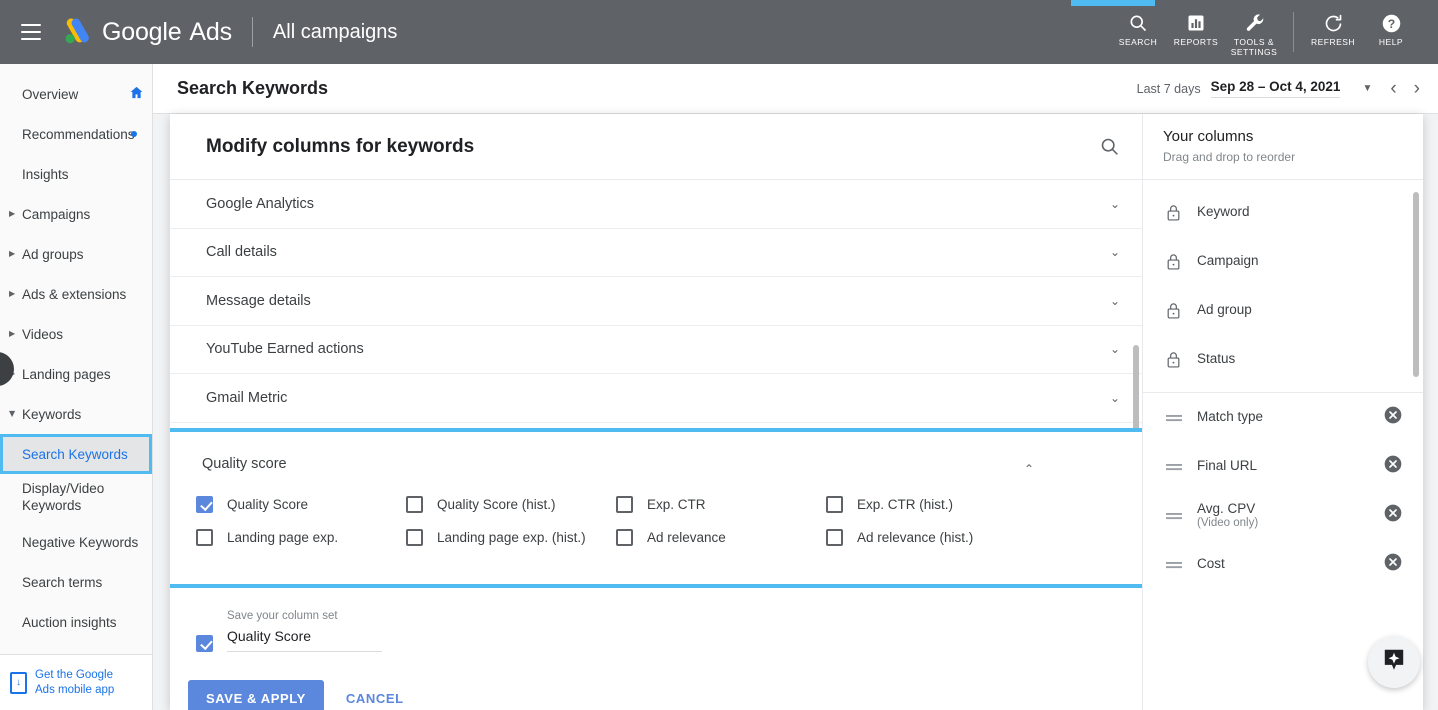  What do you see at coordinates (1283, 212) in the screenshot?
I see `column-item-keyword: Keyword` at bounding box center [1283, 212].